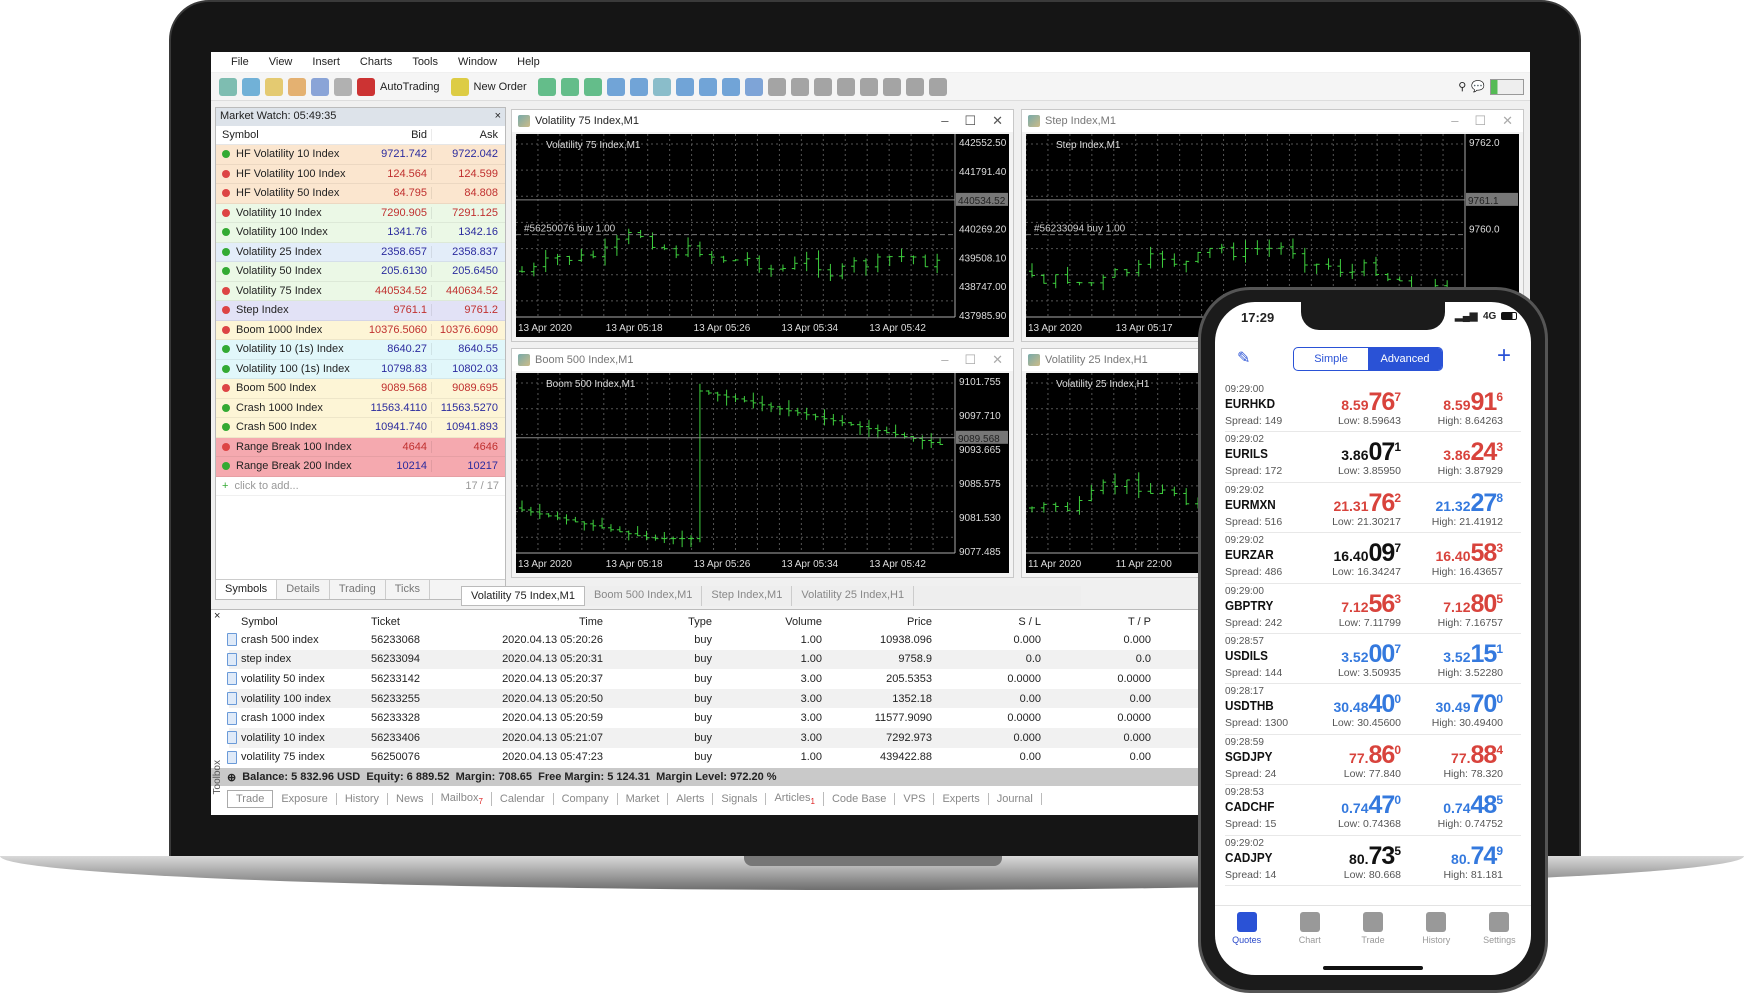  What do you see at coordinates (961, 799) in the screenshot?
I see `tab-experts: Experts` at bounding box center [961, 799].